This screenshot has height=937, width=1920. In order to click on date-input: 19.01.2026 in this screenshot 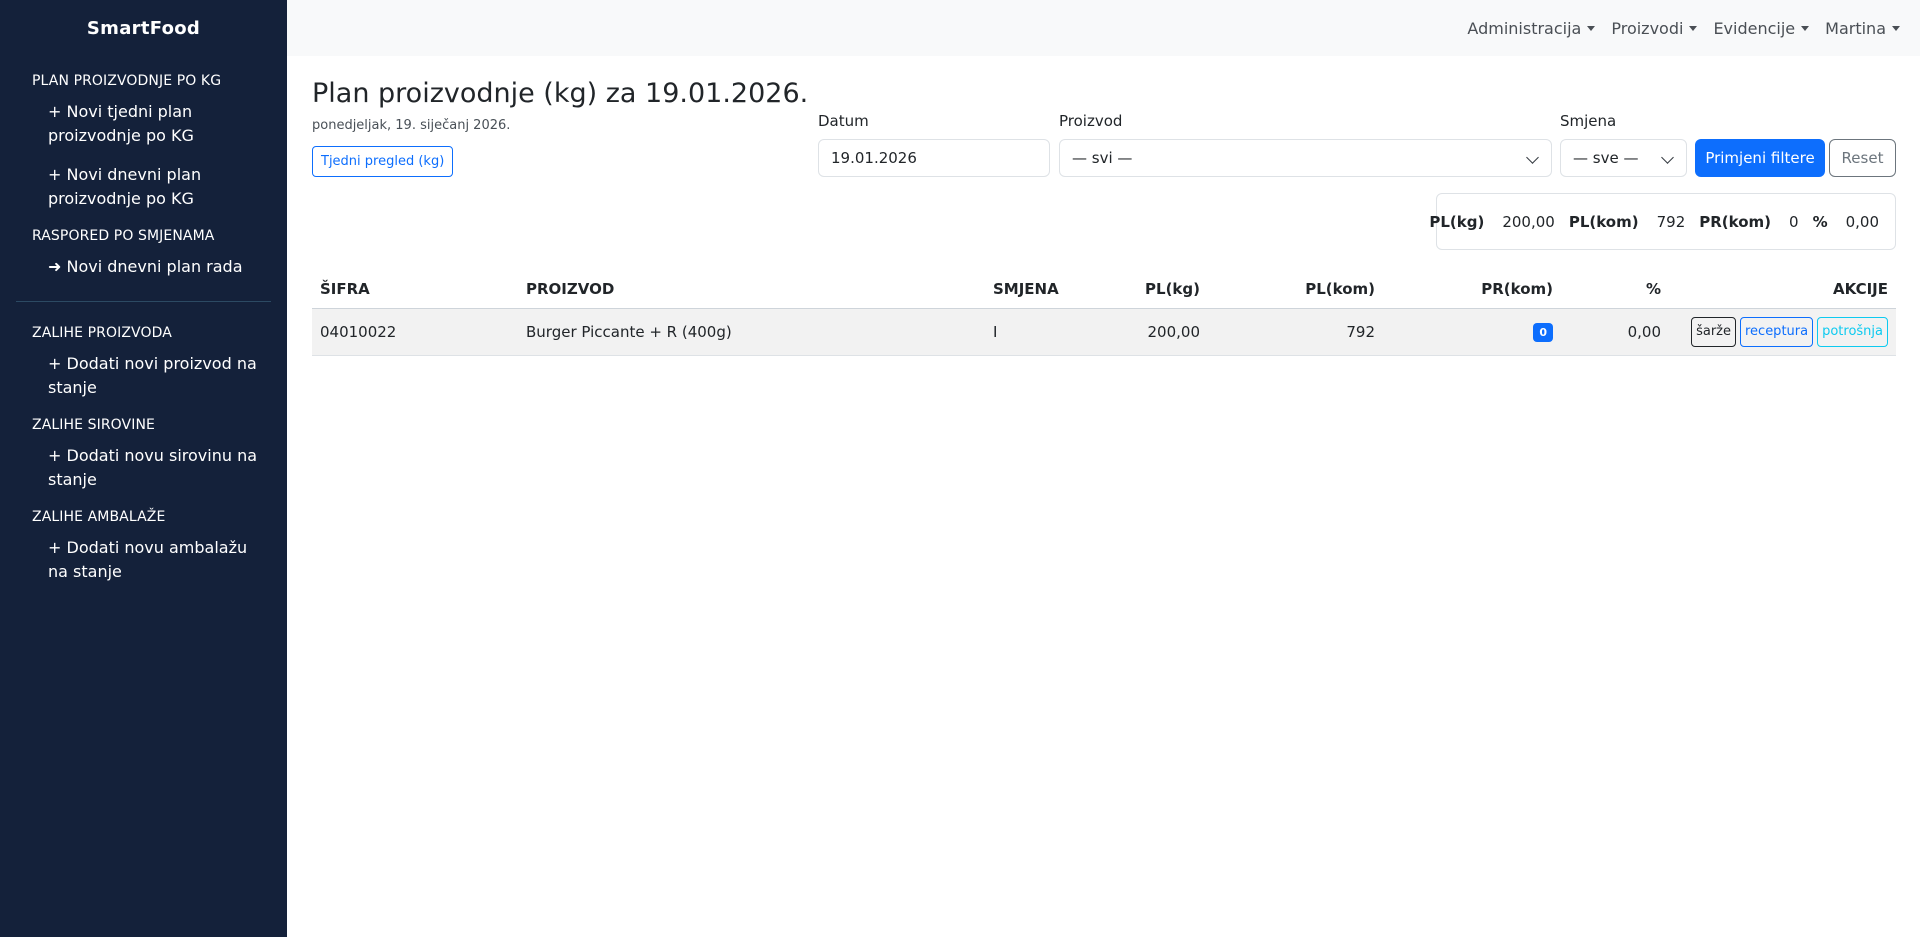, I will do `click(934, 158)`.